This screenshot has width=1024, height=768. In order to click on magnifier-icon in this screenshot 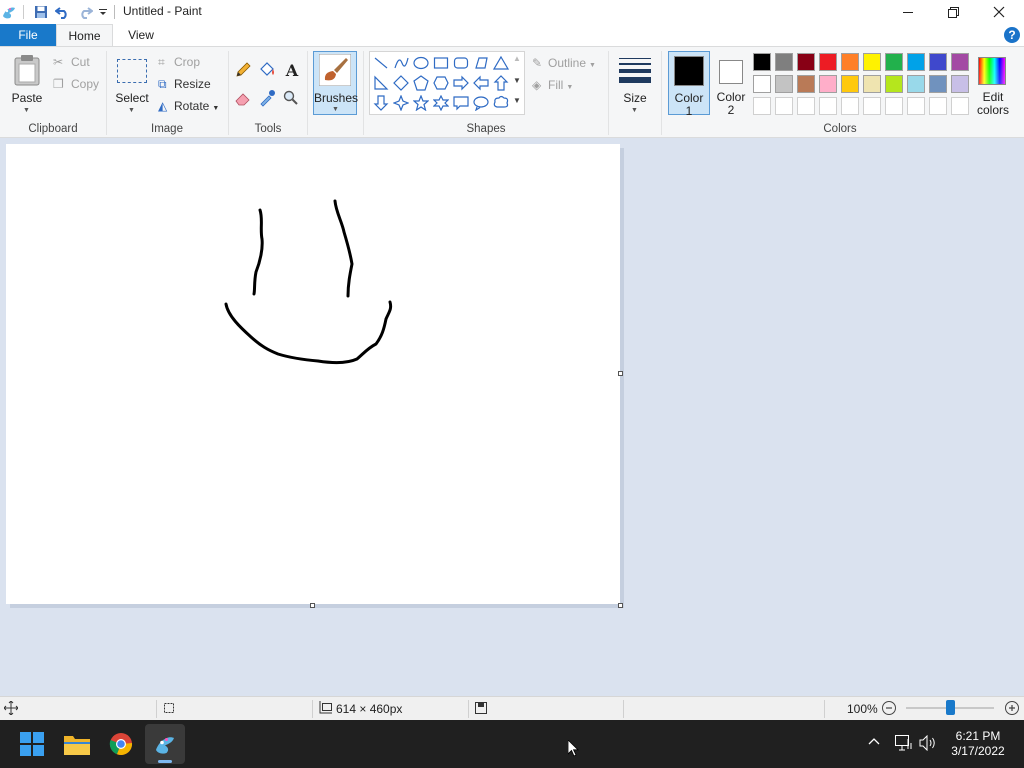, I will do `click(292, 99)`.